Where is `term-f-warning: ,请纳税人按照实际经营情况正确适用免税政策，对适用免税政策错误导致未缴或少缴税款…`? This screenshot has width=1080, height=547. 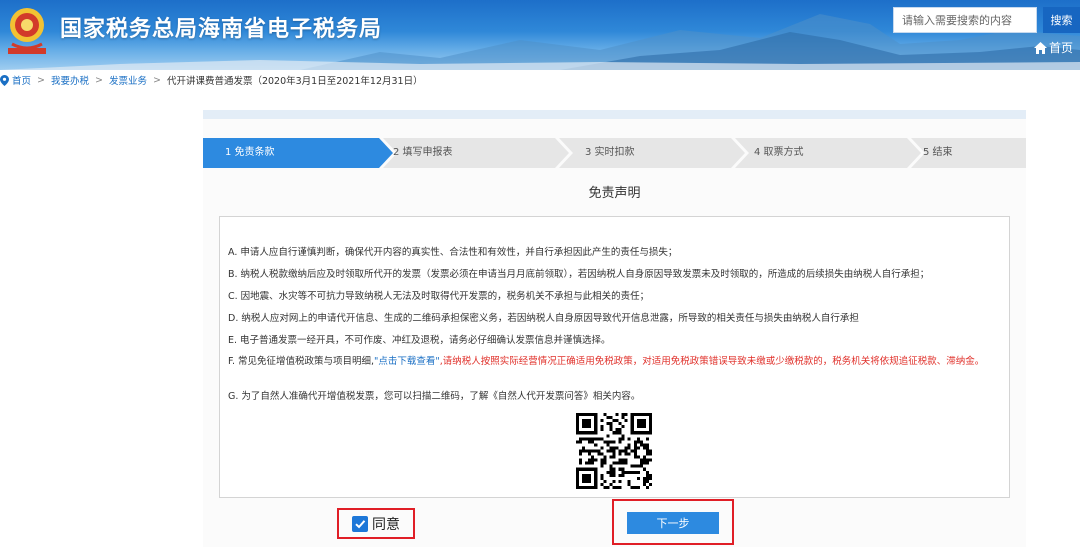 term-f-warning: ,请纳税人按照实际经营情况正确适用免税政策，对适用免税政策错误导致未缴或少缴税款… is located at coordinates (712, 361).